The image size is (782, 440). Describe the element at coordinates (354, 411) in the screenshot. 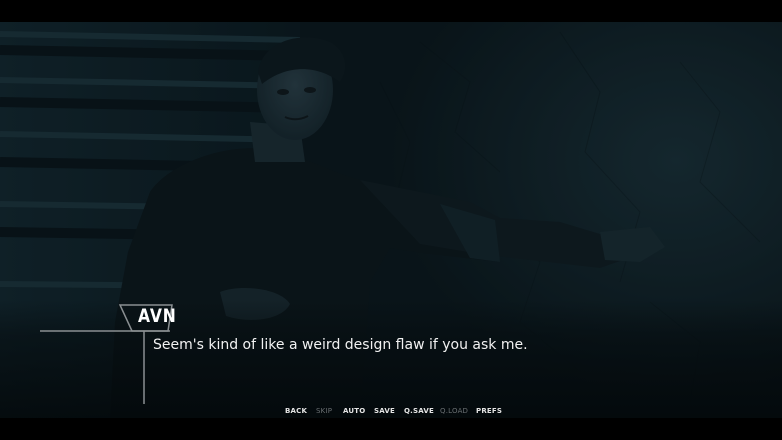

I see `auto-button: AUTO` at that location.